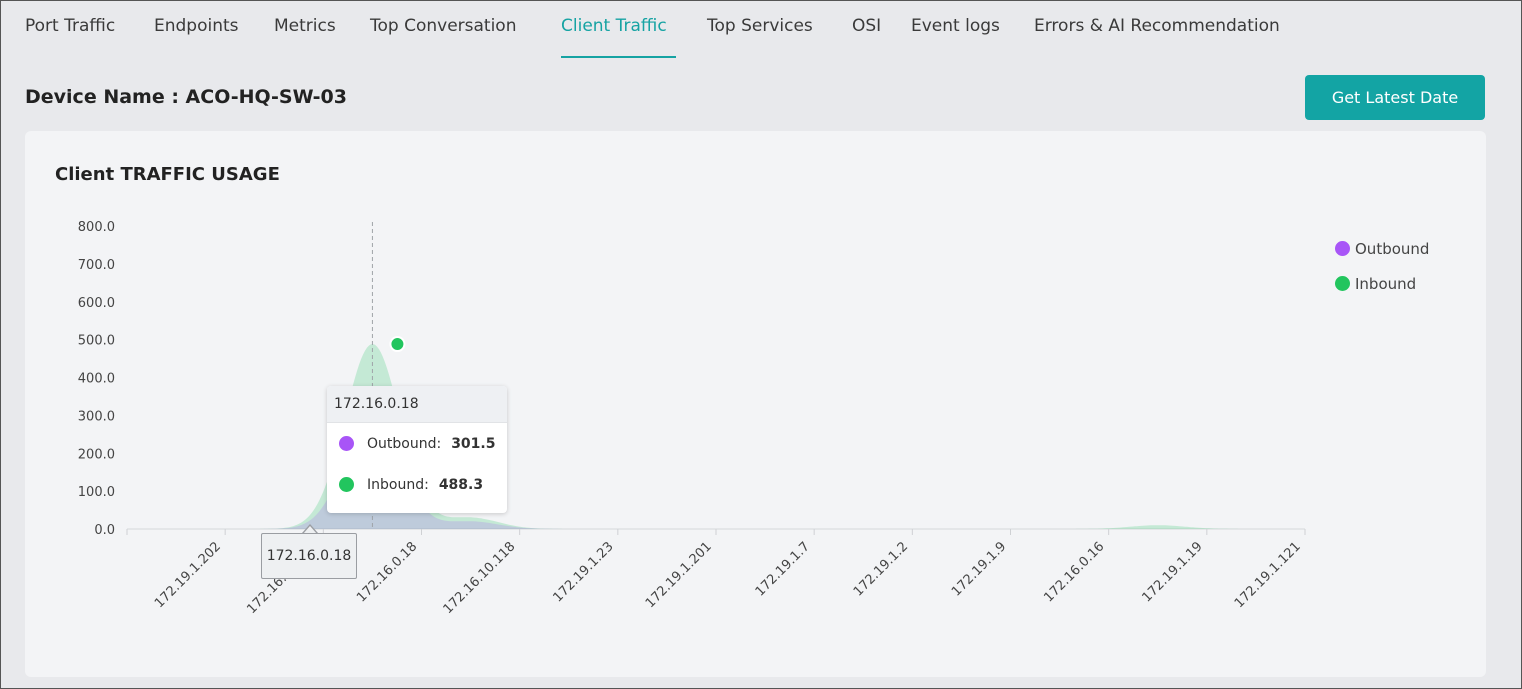  Describe the element at coordinates (1157, 36) in the screenshot. I see `tab-errors-ai-recommendation: Errors & AI Recommendation` at that location.